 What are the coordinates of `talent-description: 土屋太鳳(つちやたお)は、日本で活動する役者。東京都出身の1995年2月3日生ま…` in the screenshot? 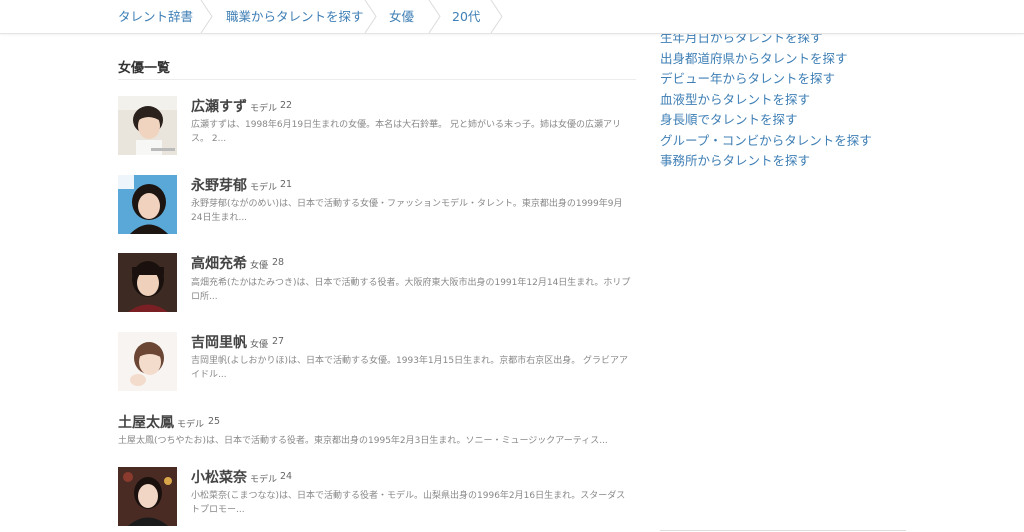 It's located at (363, 441).